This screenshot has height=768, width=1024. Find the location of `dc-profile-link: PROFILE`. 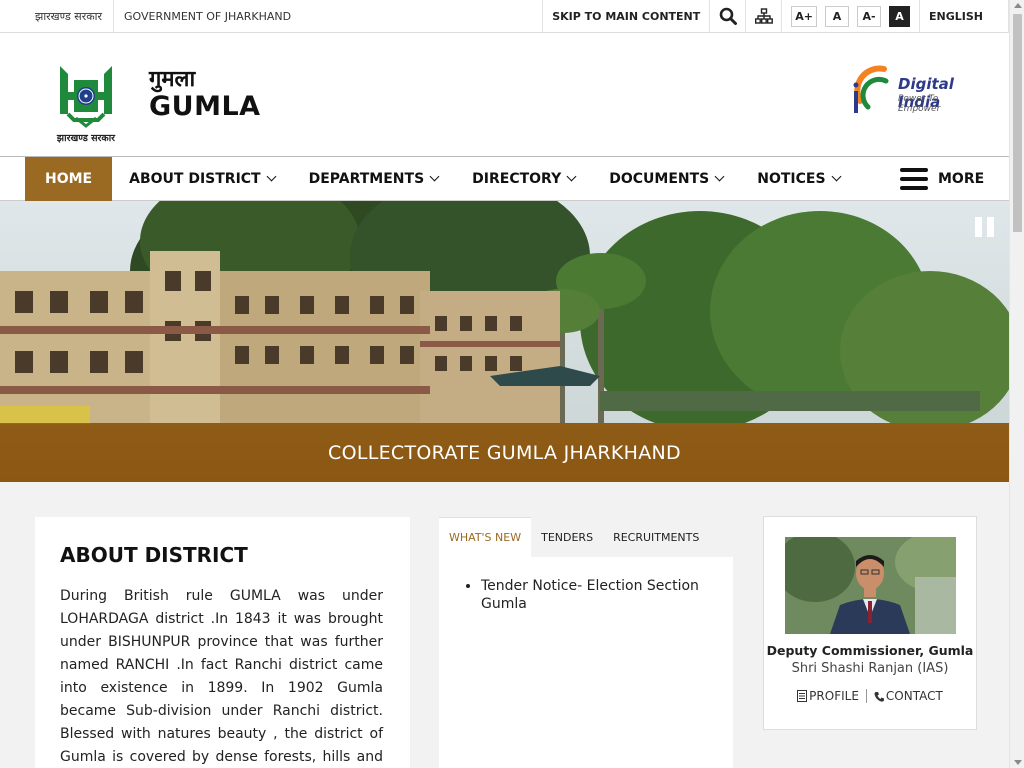

dc-profile-link: PROFILE is located at coordinates (828, 696).